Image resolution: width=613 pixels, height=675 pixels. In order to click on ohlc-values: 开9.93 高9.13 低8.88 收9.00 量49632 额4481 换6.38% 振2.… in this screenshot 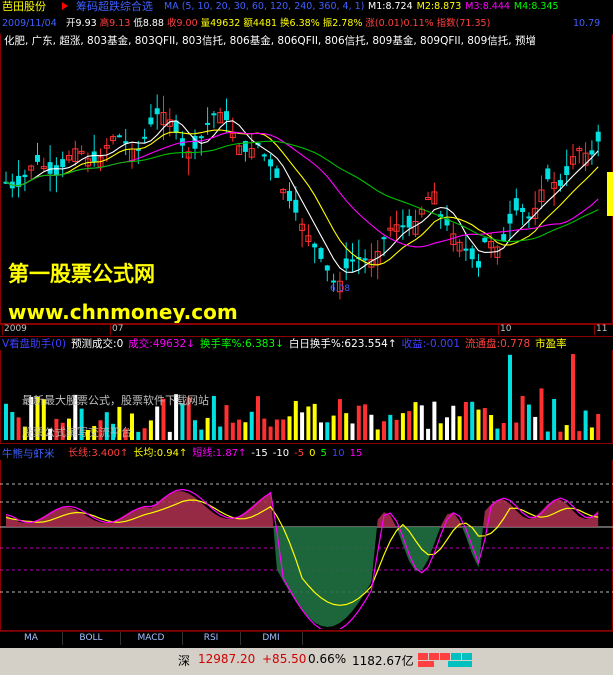, I will do `click(279, 24)`.